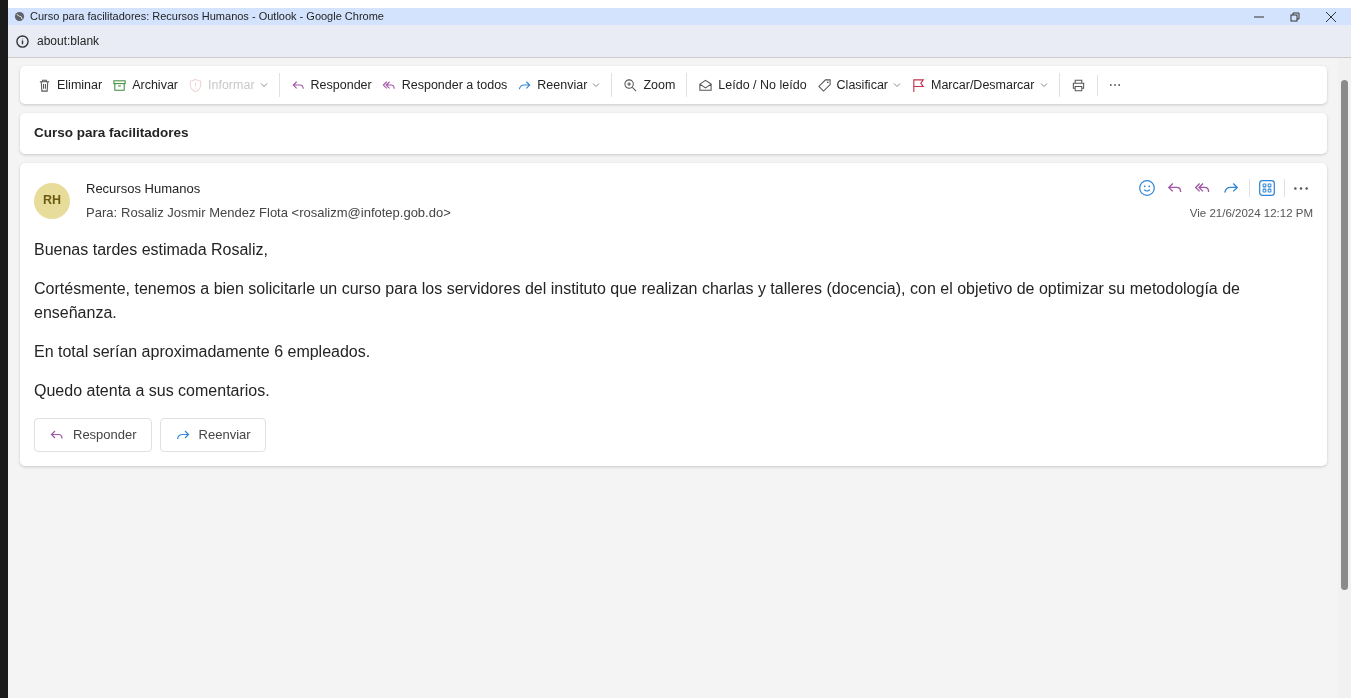  What do you see at coordinates (631, 85) in the screenshot?
I see `zoom-icon` at bounding box center [631, 85].